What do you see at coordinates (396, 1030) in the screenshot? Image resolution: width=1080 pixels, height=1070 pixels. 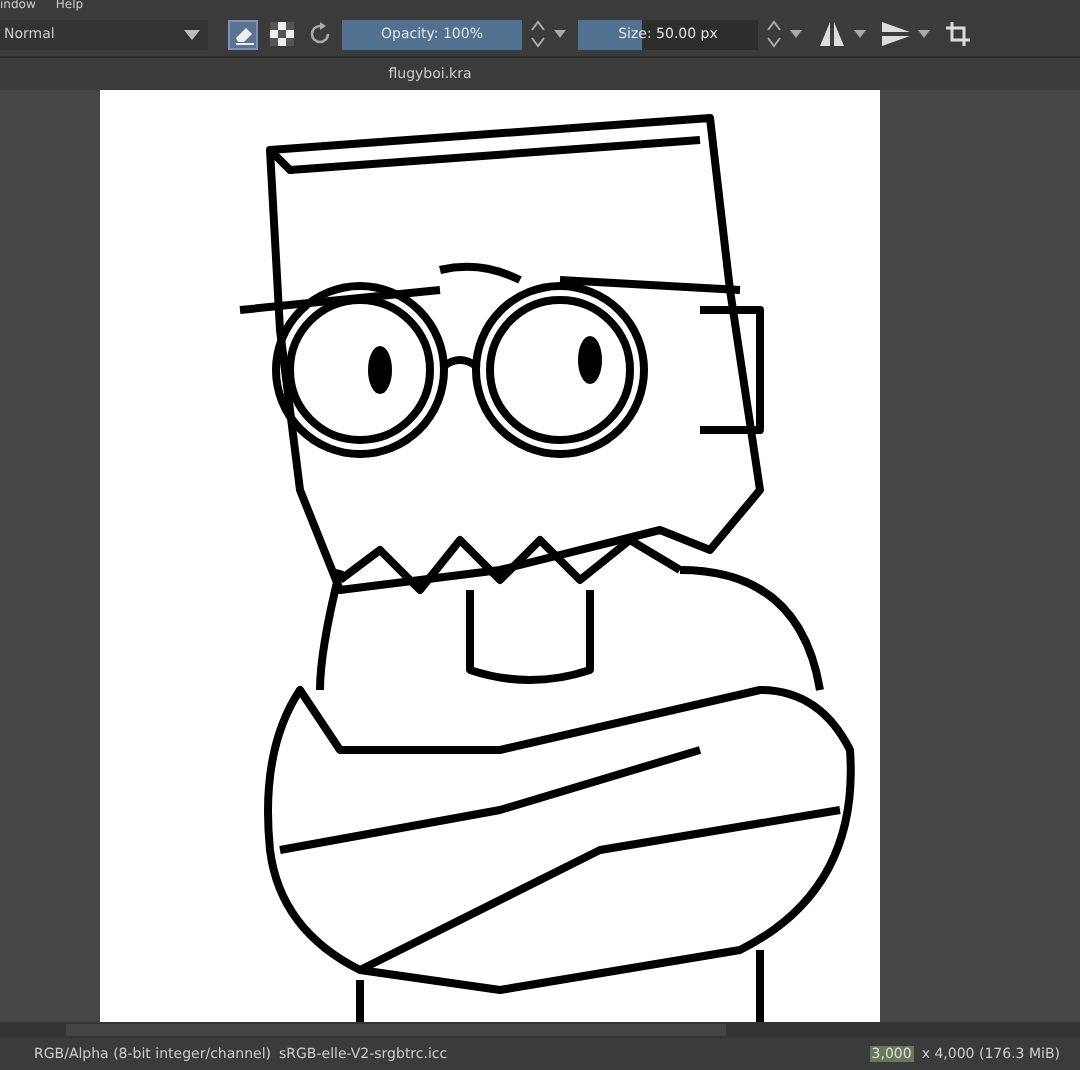 I see `scrollbar-thumb` at bounding box center [396, 1030].